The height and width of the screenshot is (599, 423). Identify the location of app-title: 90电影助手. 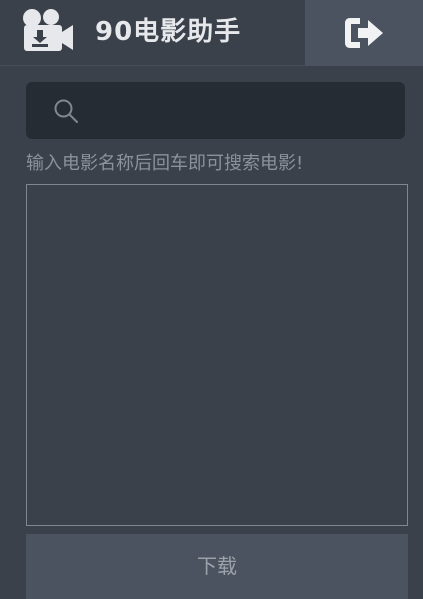
(168, 32).